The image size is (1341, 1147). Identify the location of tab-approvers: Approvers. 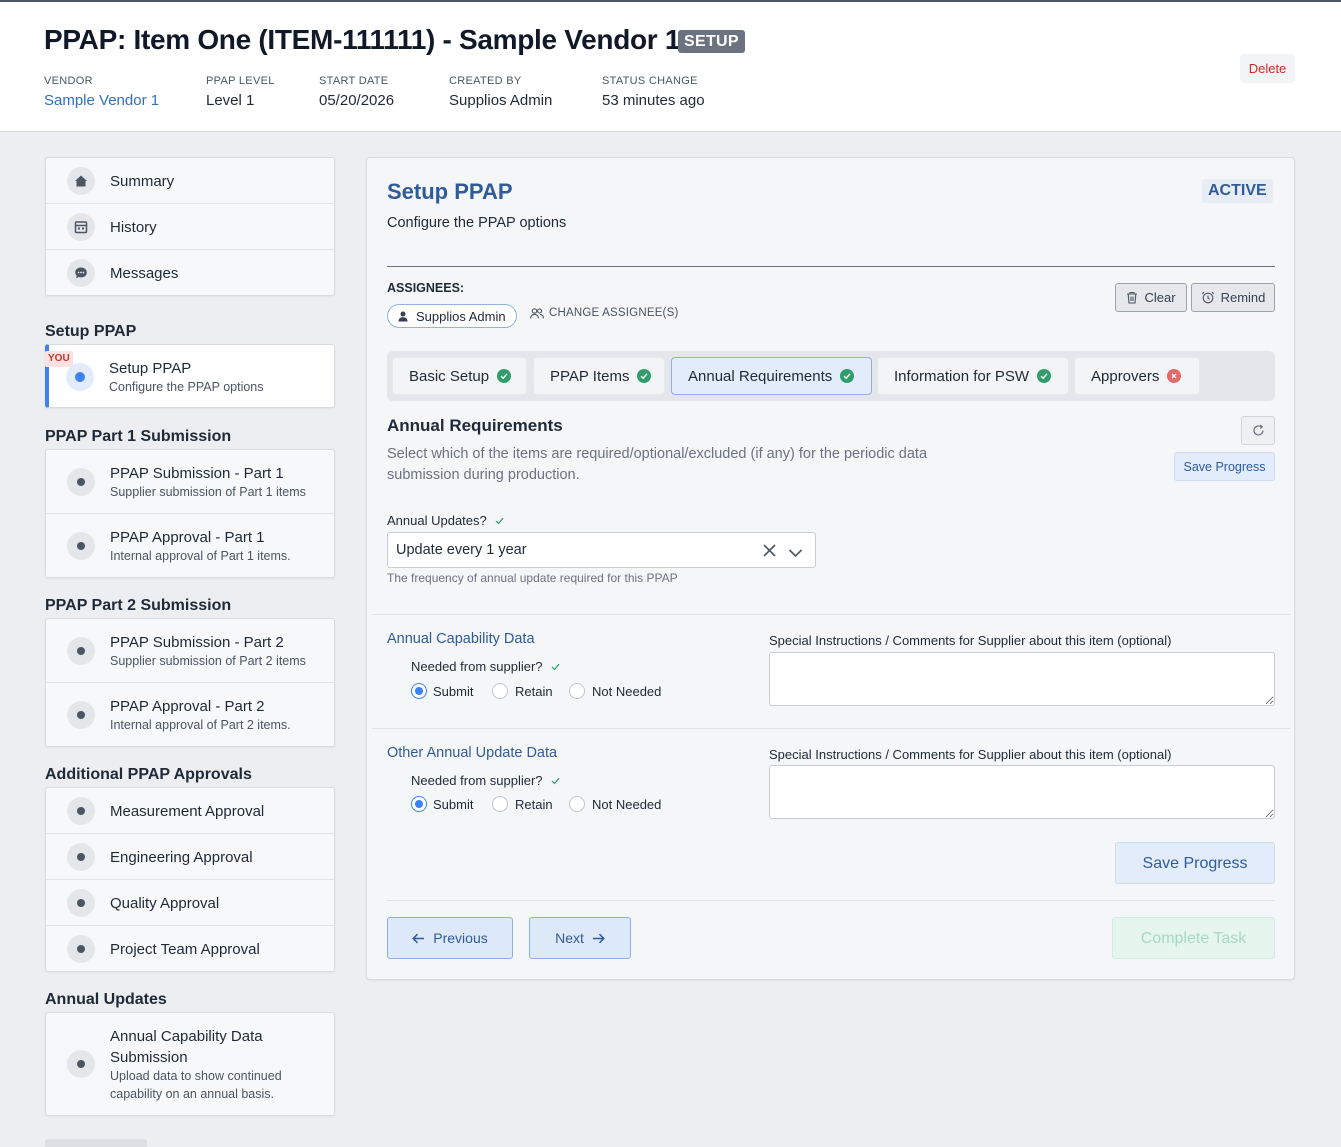
(1137, 376).